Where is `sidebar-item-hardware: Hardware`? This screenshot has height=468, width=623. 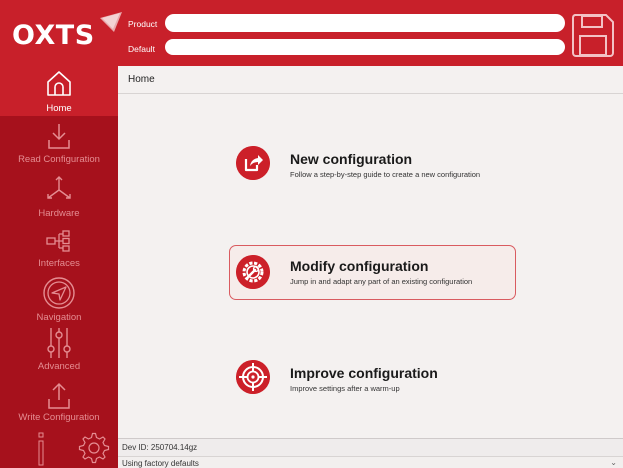
sidebar-item-hardware: Hardware is located at coordinates (59, 195).